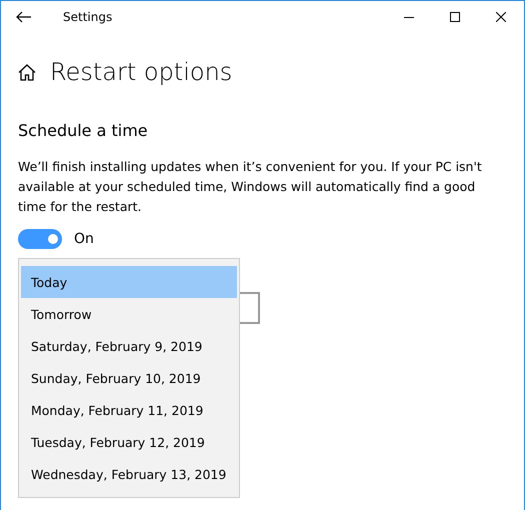  What do you see at coordinates (83, 130) in the screenshot?
I see `section-heading: Schedule a time` at bounding box center [83, 130].